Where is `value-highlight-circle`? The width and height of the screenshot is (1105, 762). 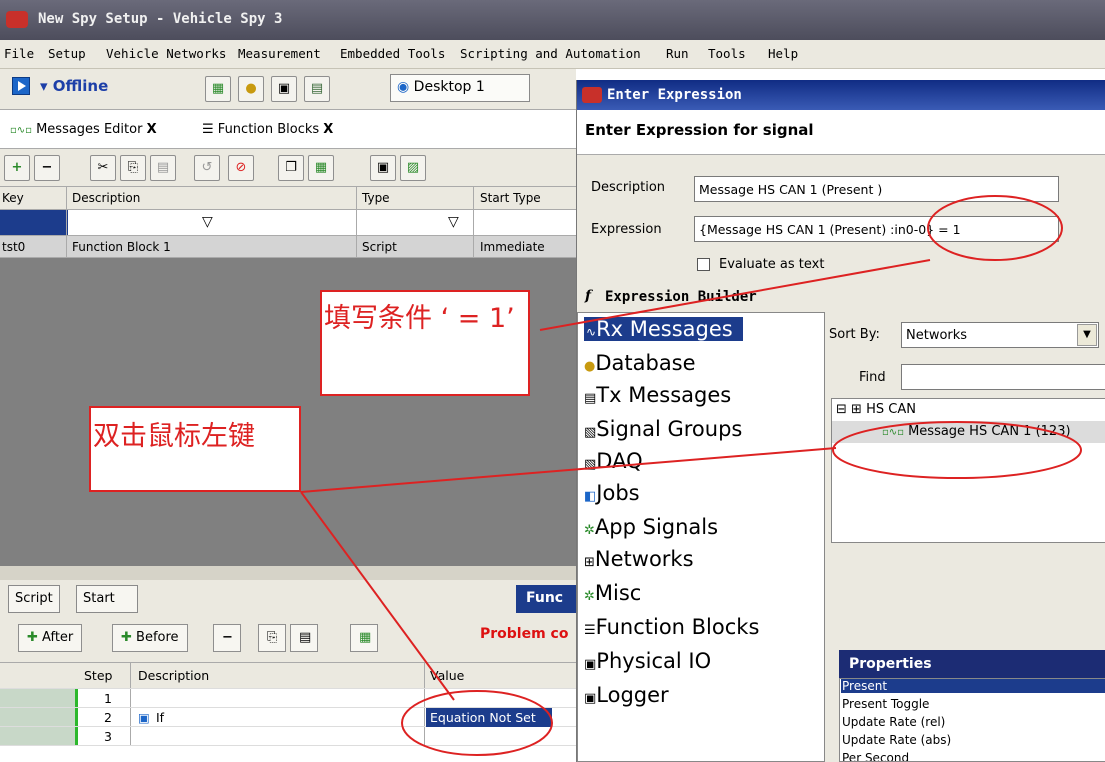 value-highlight-circle is located at coordinates (477, 723).